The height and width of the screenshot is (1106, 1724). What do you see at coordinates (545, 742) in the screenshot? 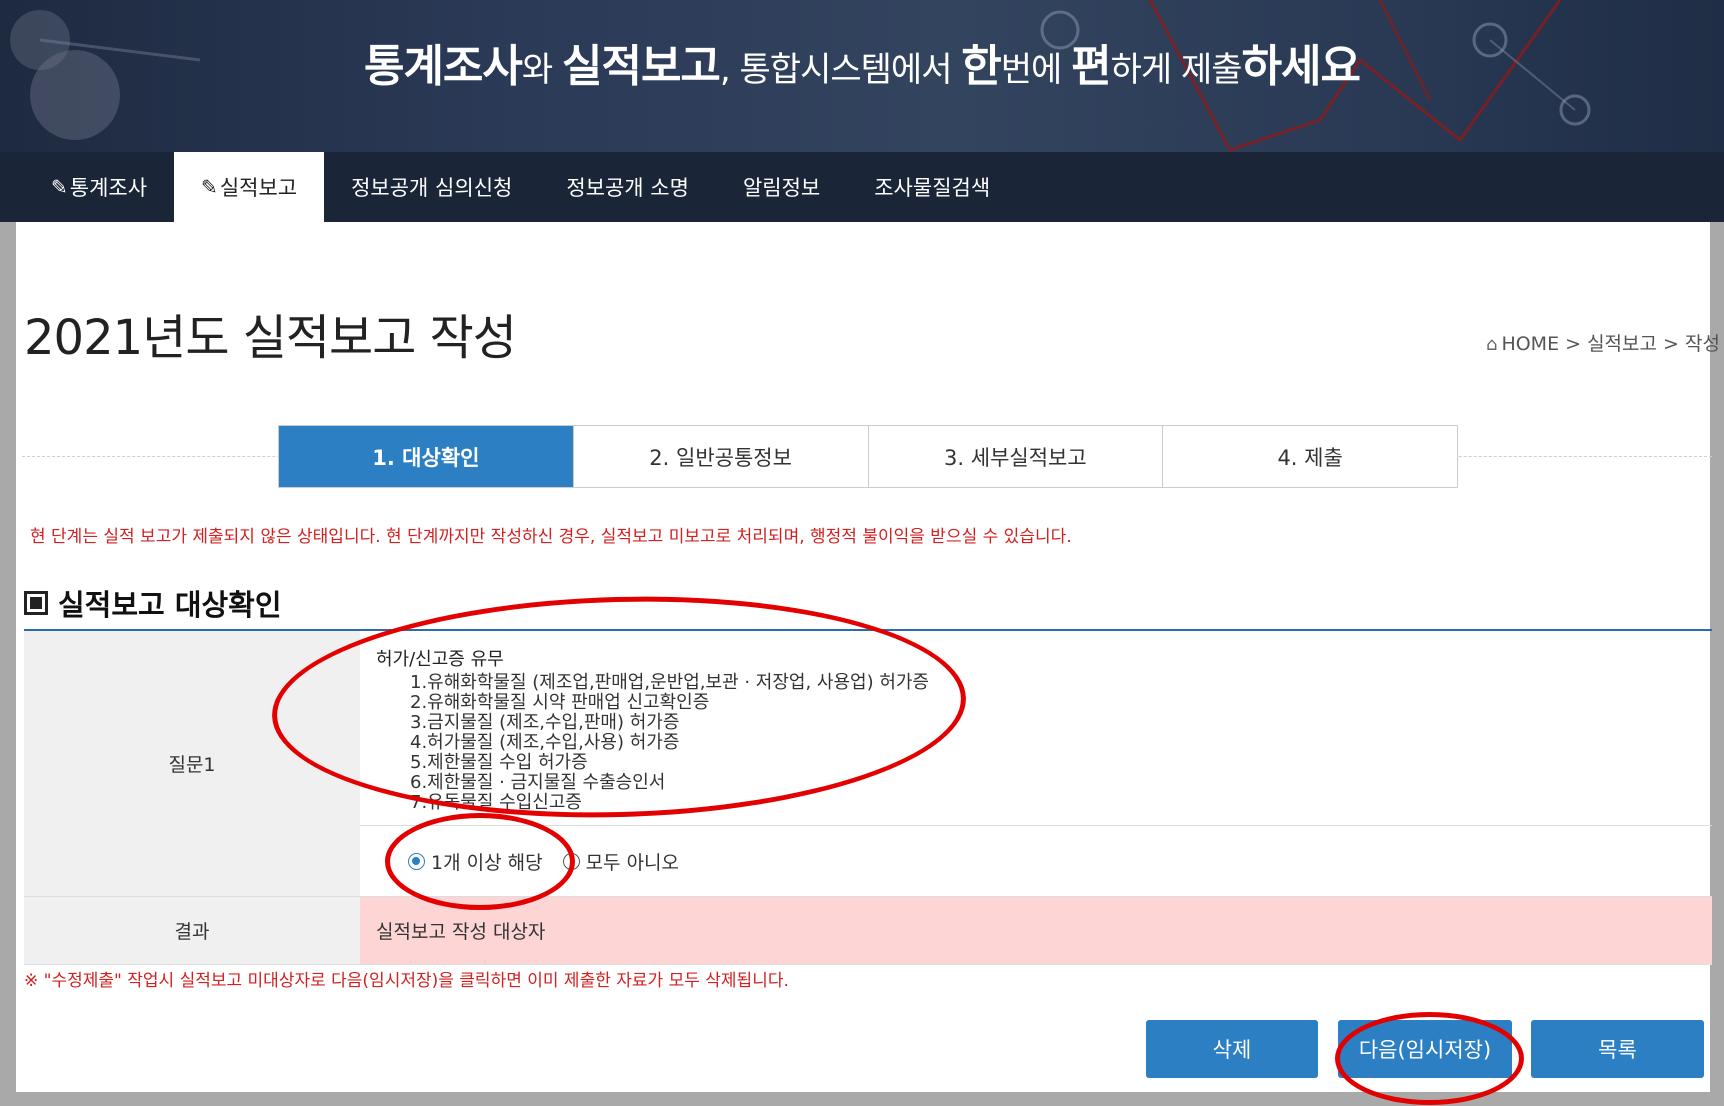
I see `question-item: 4.허가물질 (제조,수입,사용) 허가증` at bounding box center [545, 742].